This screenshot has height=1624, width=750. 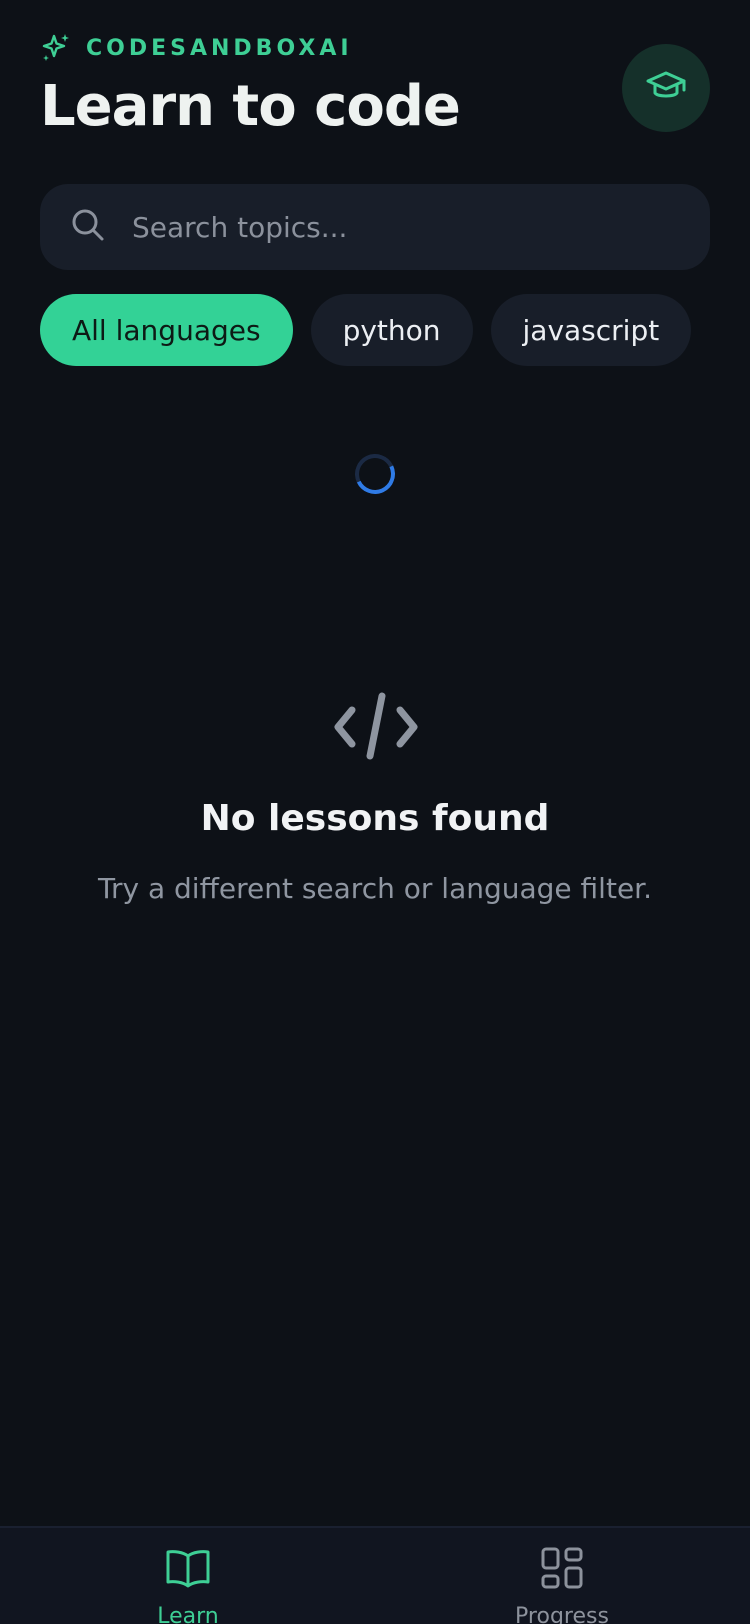 I want to click on chip-all-languages: All languages, so click(x=166, y=330).